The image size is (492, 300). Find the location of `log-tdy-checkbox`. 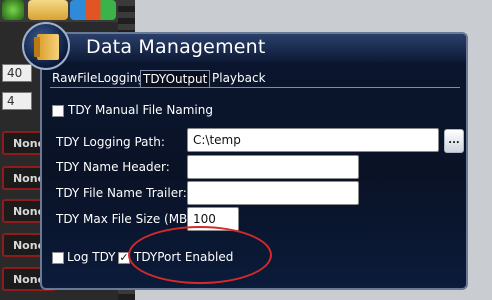

log-tdy-checkbox is located at coordinates (58, 258).